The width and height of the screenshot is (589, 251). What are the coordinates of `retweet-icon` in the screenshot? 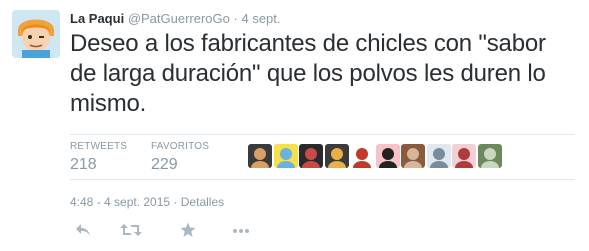 It's located at (131, 230).